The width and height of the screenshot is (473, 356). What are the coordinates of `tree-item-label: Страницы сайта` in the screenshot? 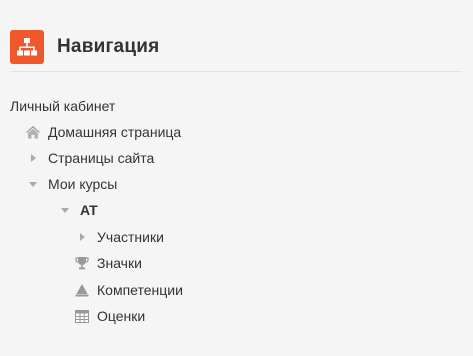 It's located at (101, 158).